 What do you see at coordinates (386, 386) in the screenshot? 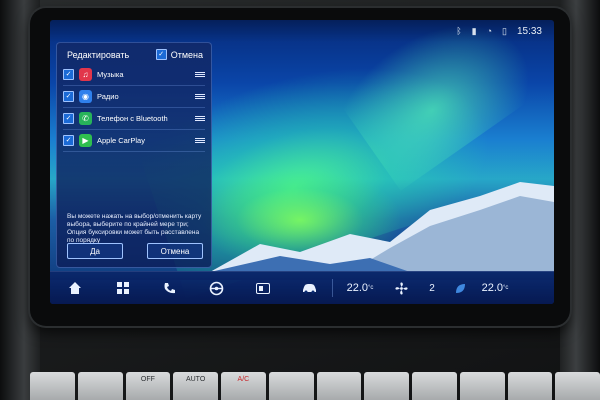
I see `fan-down-button` at bounding box center [386, 386].